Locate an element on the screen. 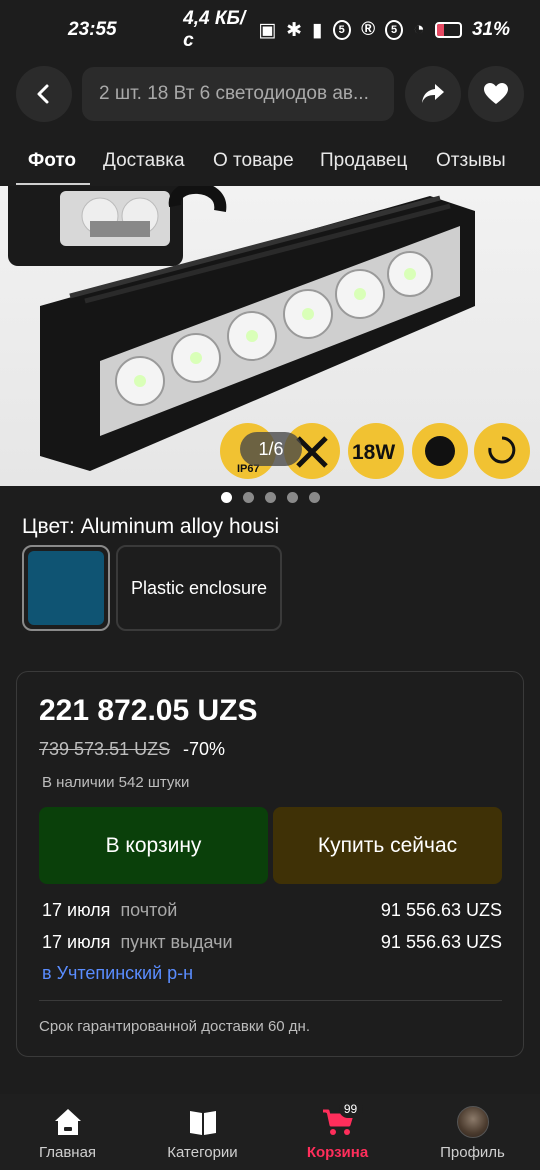 This screenshot has width=540, height=1170. color-option-label: Plastic enclosure is located at coordinates (199, 587).